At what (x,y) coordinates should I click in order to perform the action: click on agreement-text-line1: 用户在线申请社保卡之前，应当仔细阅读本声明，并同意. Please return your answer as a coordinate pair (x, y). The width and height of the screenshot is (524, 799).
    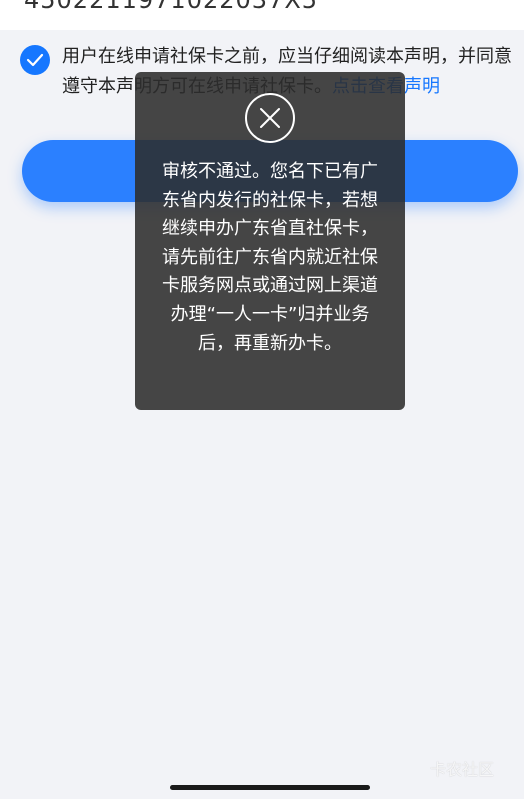
    Looking at the image, I should click on (287, 56).